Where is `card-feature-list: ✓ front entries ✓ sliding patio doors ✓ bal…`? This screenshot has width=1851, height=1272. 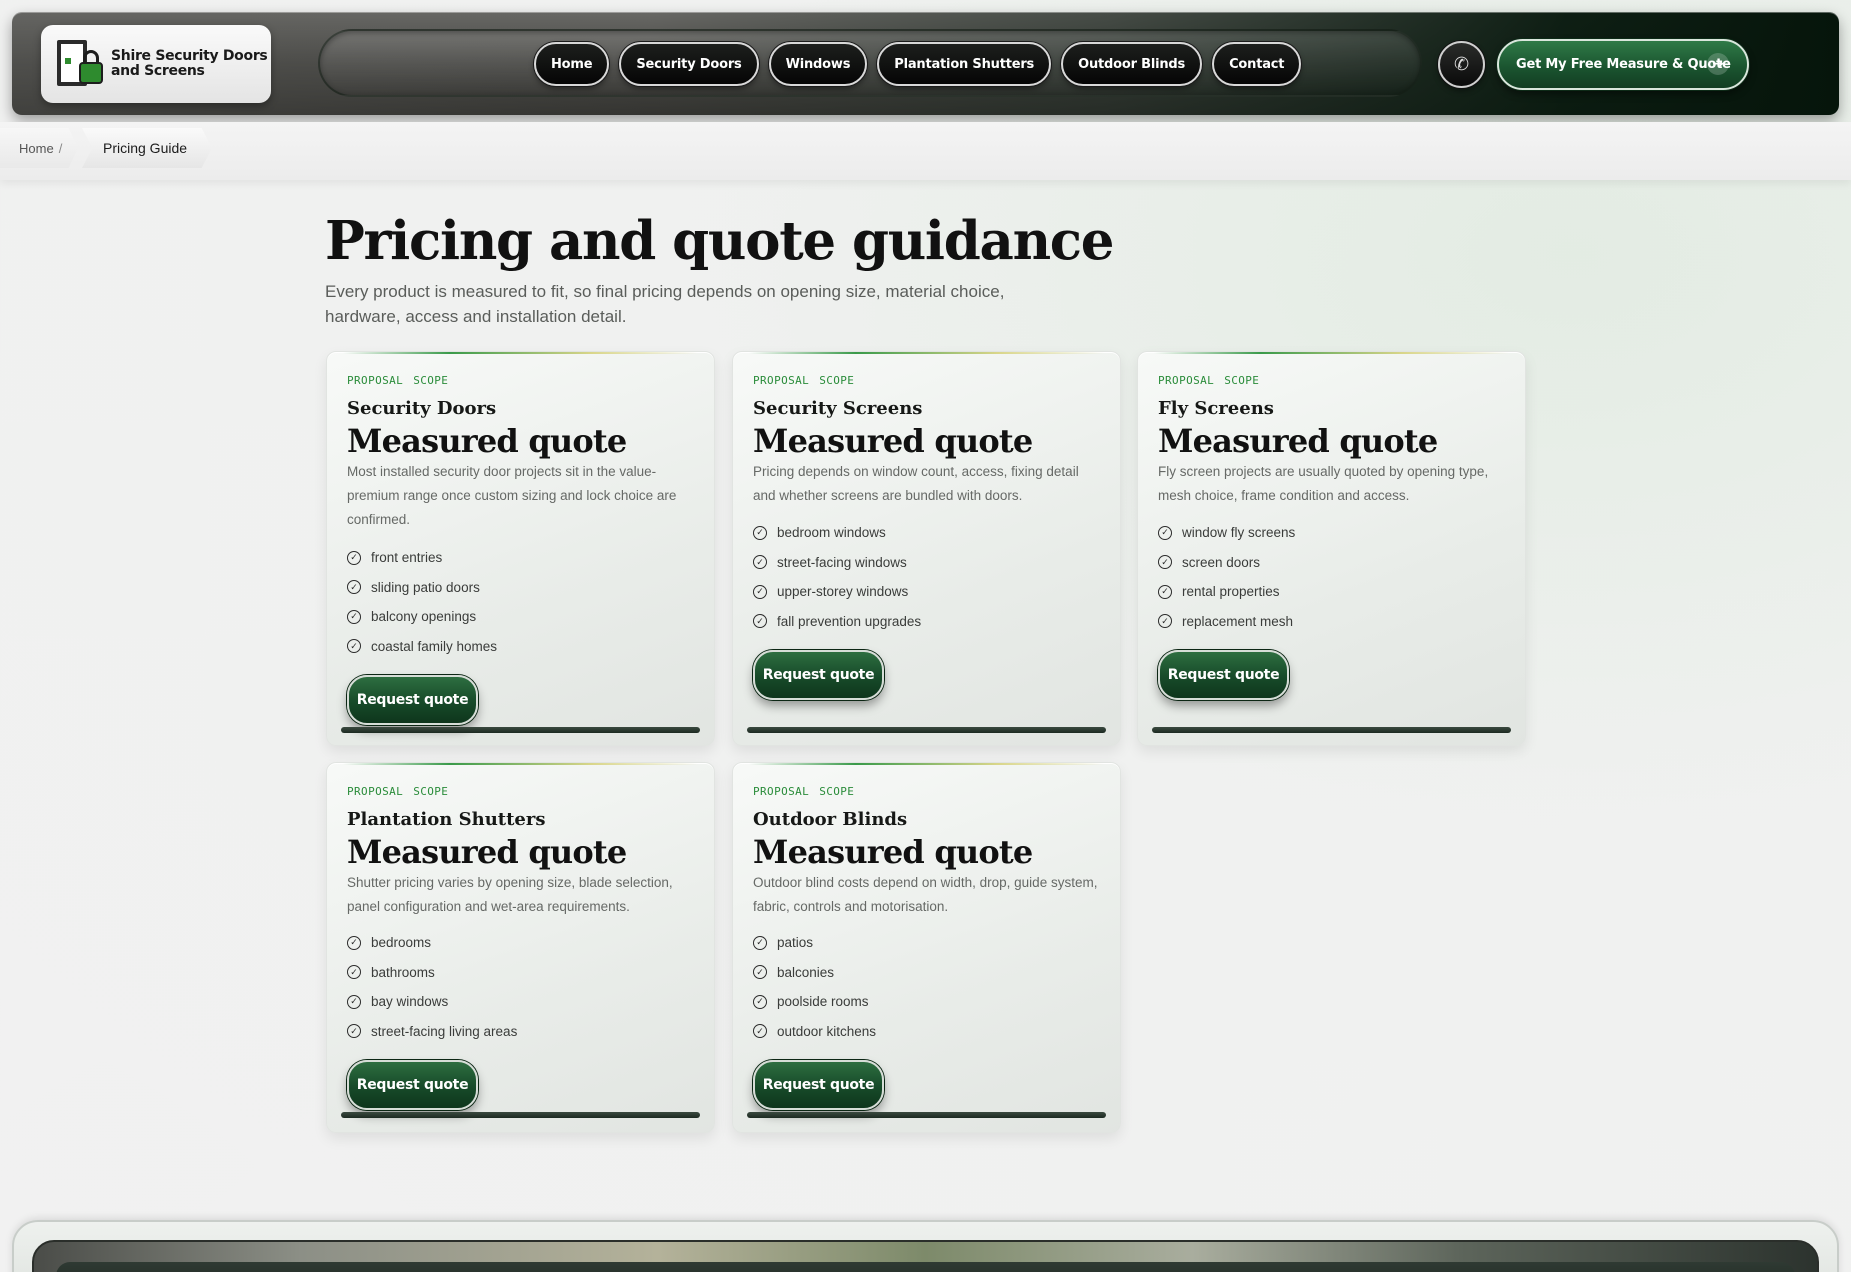 card-feature-list: ✓ front entries ✓ sliding patio doors ✓ bal… is located at coordinates (422, 602).